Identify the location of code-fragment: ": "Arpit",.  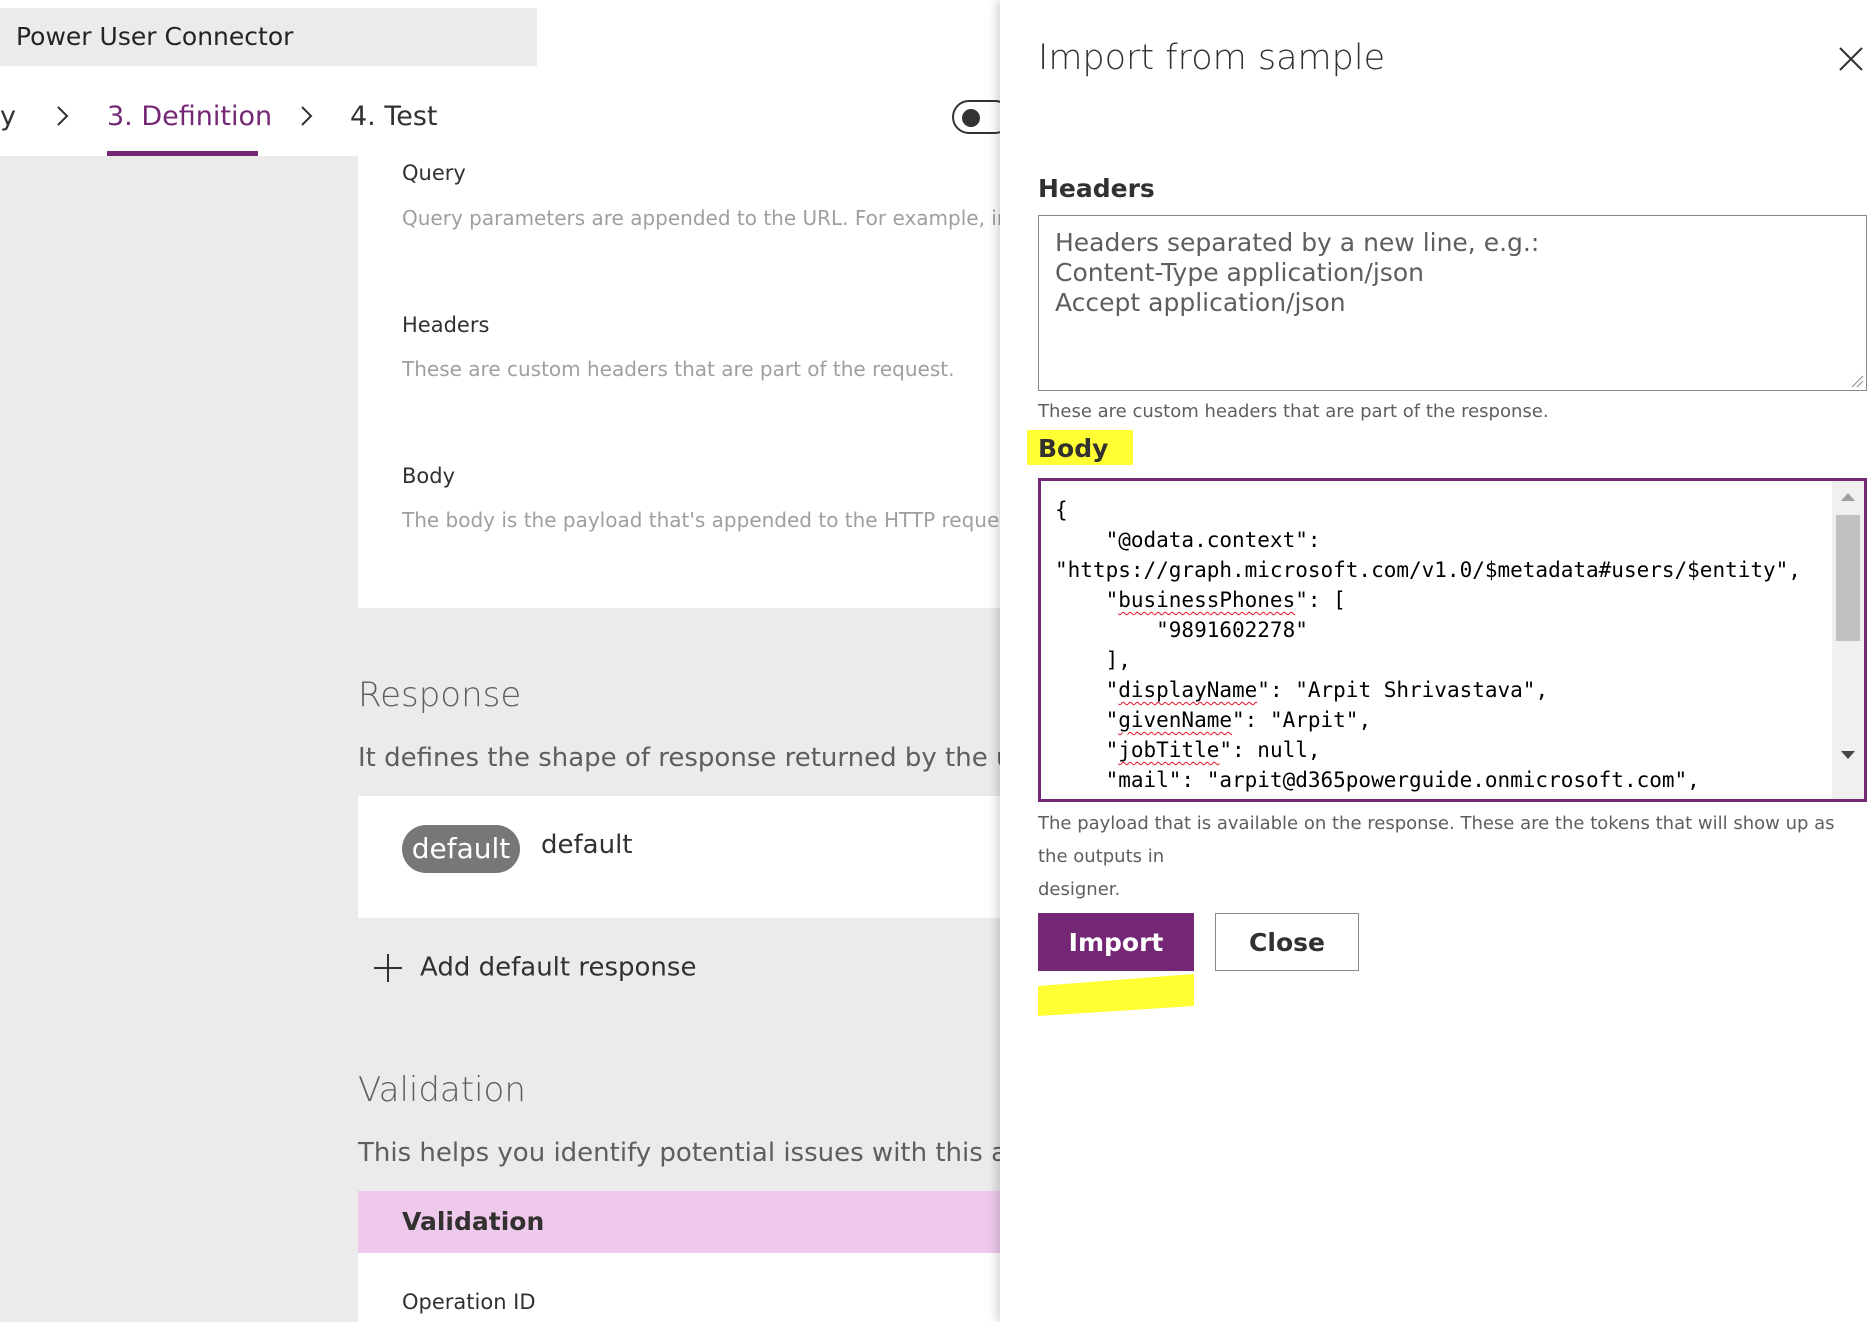
(1302, 720).